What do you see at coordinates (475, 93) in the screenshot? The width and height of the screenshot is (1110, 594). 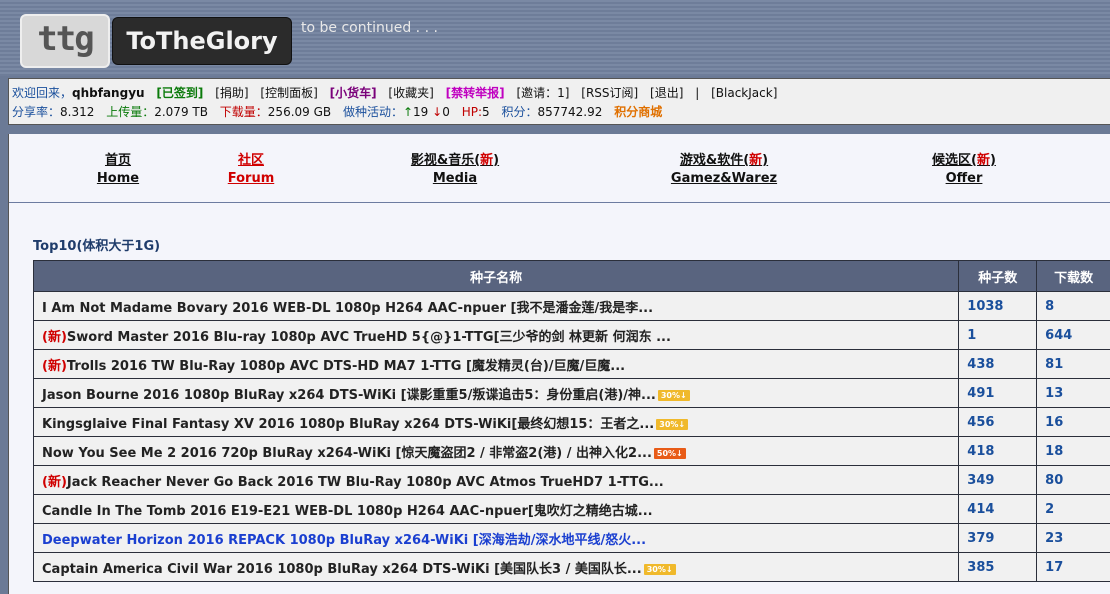 I see `report-link: [禁转举报]` at bounding box center [475, 93].